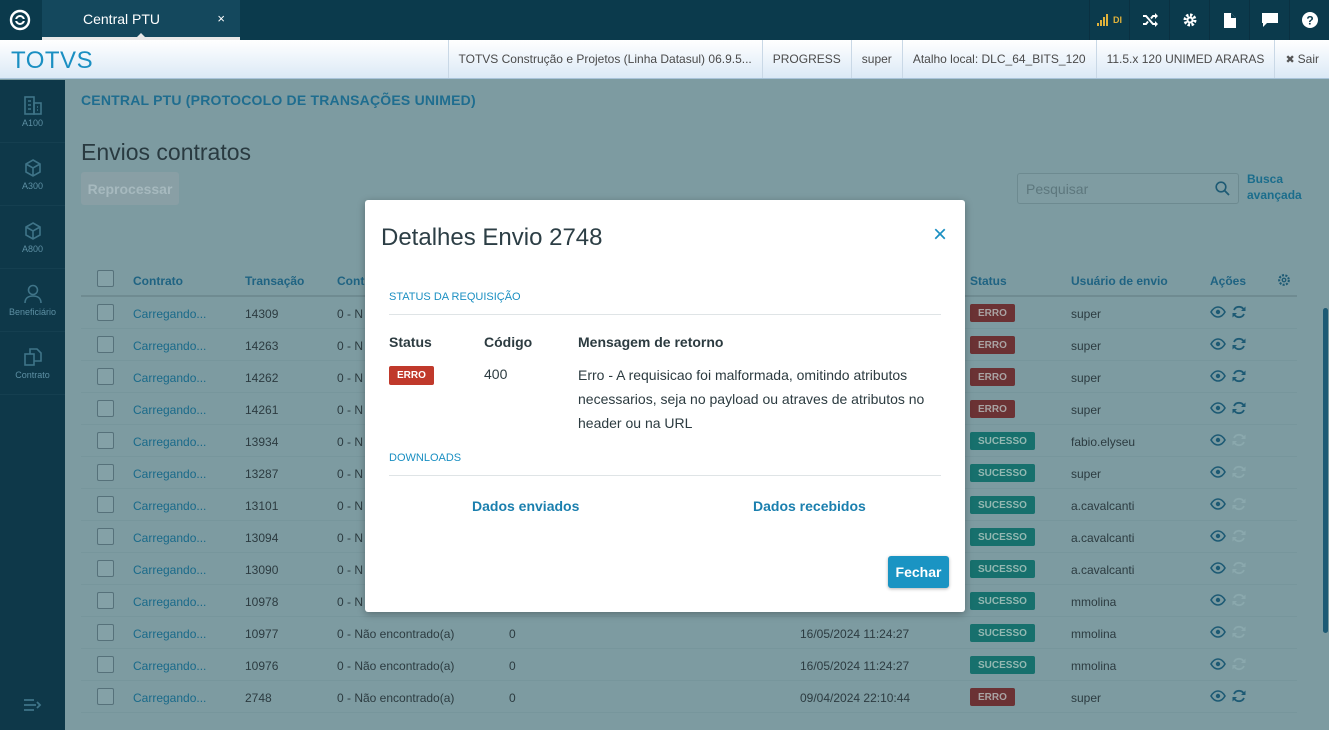 This screenshot has width=1329, height=730. Describe the element at coordinates (32, 374) in the screenshot. I see `sidebar-item-label: Contrato` at that location.